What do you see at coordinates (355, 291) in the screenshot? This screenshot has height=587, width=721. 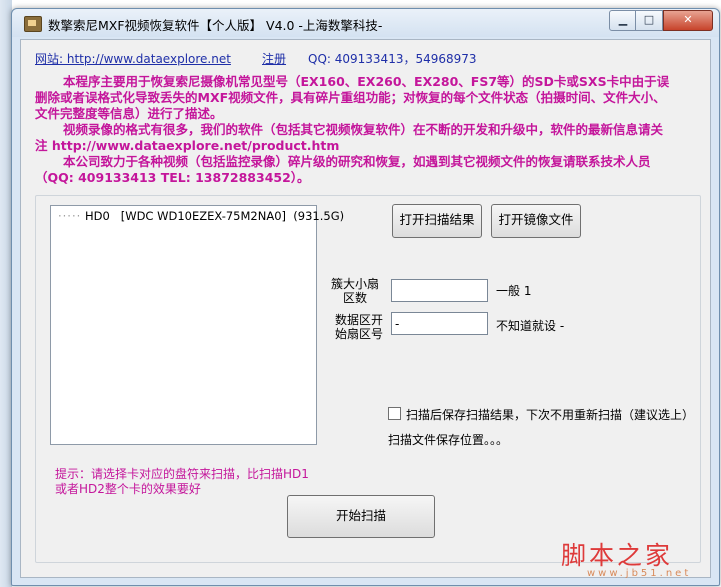 I see `cluster-size-label: 簇大小扇区数` at bounding box center [355, 291].